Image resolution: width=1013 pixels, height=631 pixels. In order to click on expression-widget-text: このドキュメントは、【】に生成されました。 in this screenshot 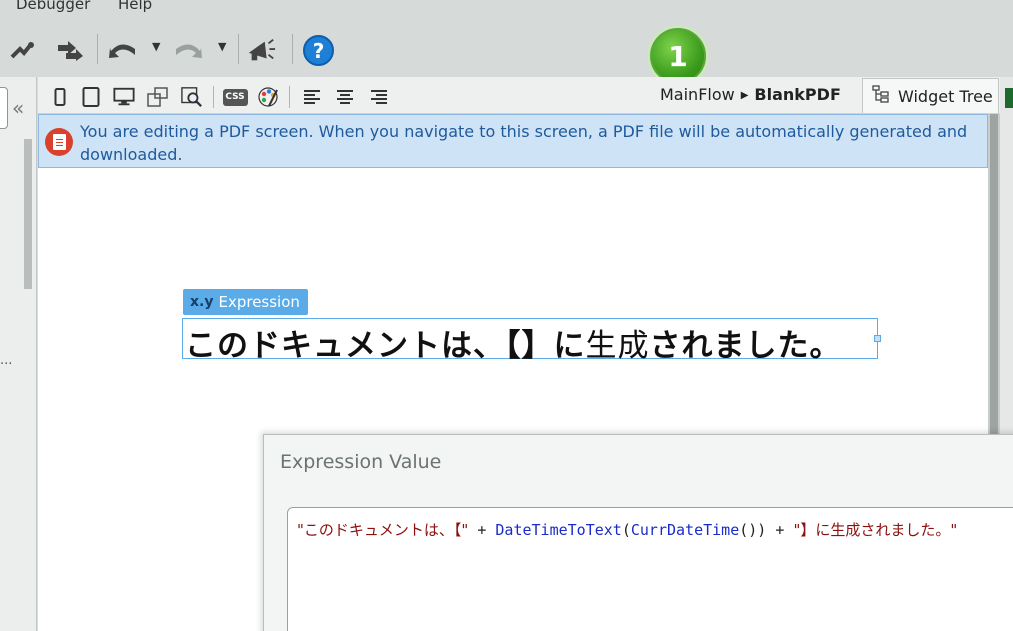, I will do `click(513, 346)`.